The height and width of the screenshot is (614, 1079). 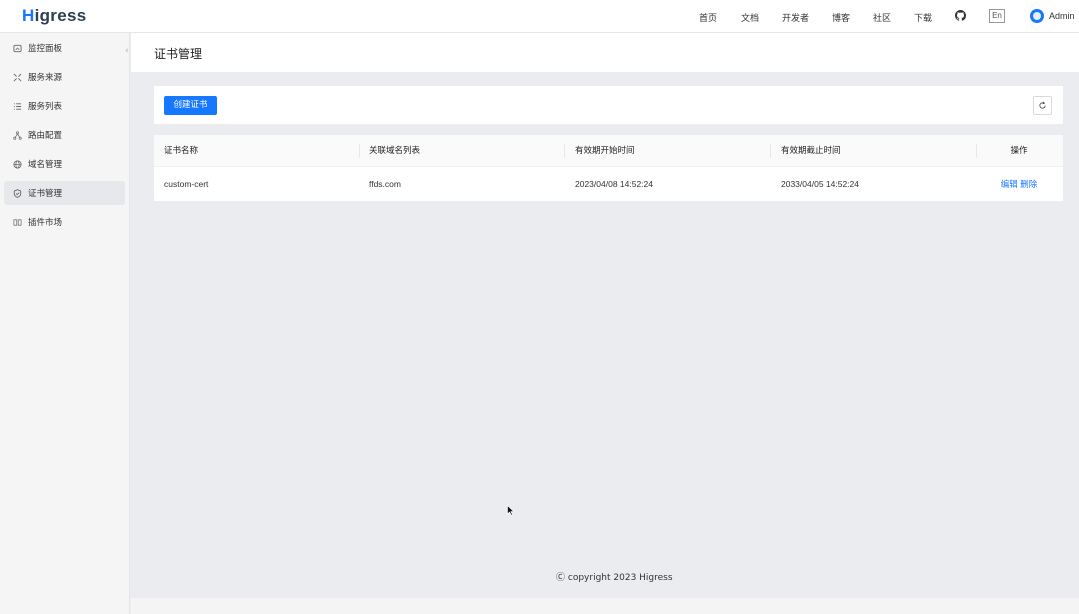 I want to click on page-title: 证书管理, so click(x=178, y=54).